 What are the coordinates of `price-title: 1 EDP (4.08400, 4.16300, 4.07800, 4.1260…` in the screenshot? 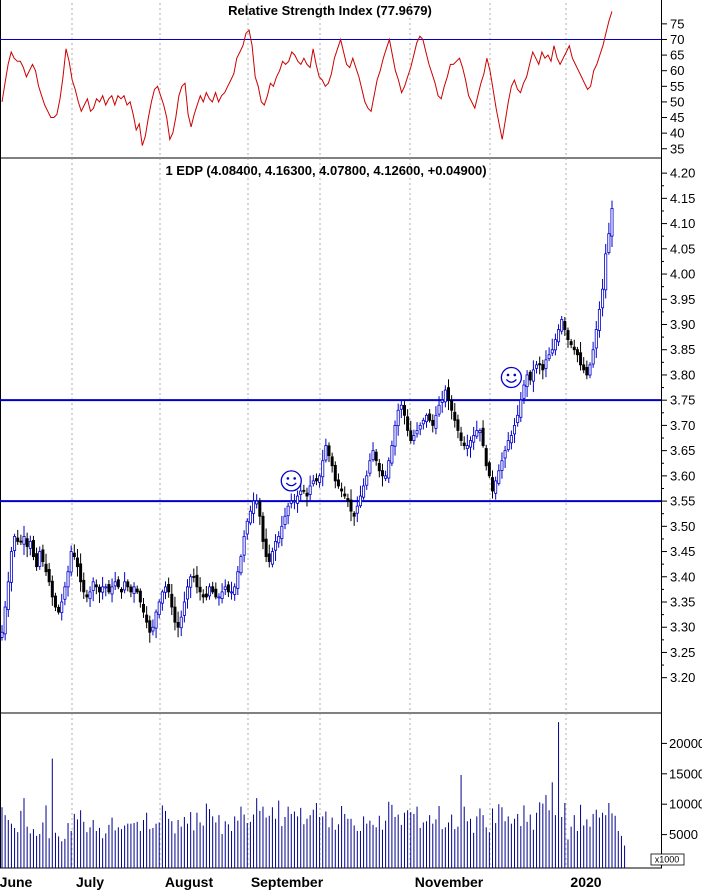 It's located at (325, 170).